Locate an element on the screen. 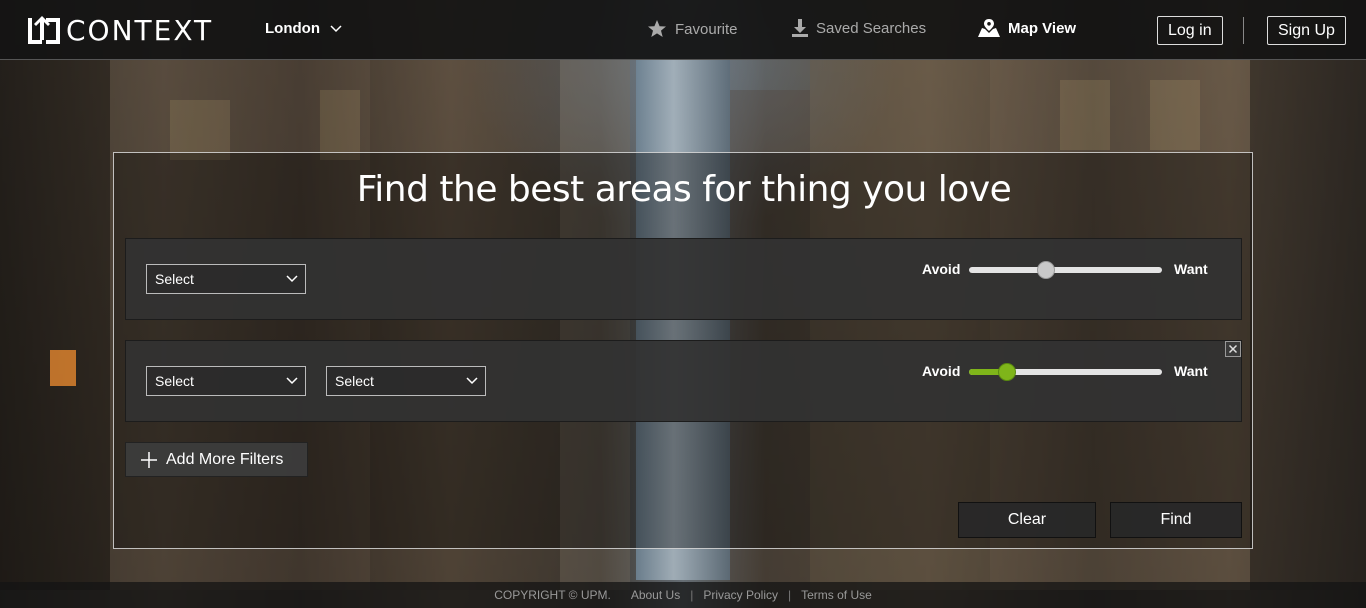 This screenshot has width=1366, height=608. saved-searches-label: Saved Searches is located at coordinates (871, 28).